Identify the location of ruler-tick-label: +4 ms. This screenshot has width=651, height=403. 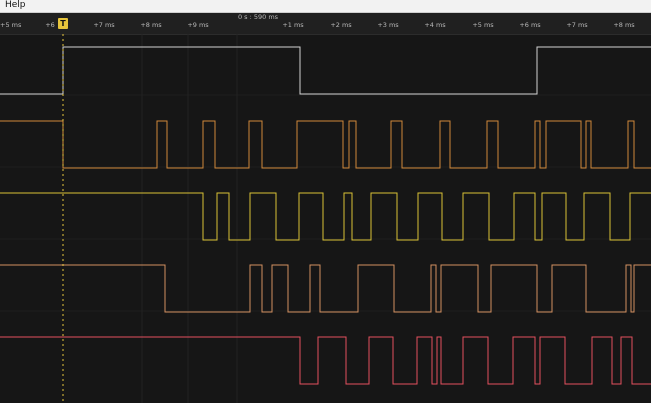
(435, 25).